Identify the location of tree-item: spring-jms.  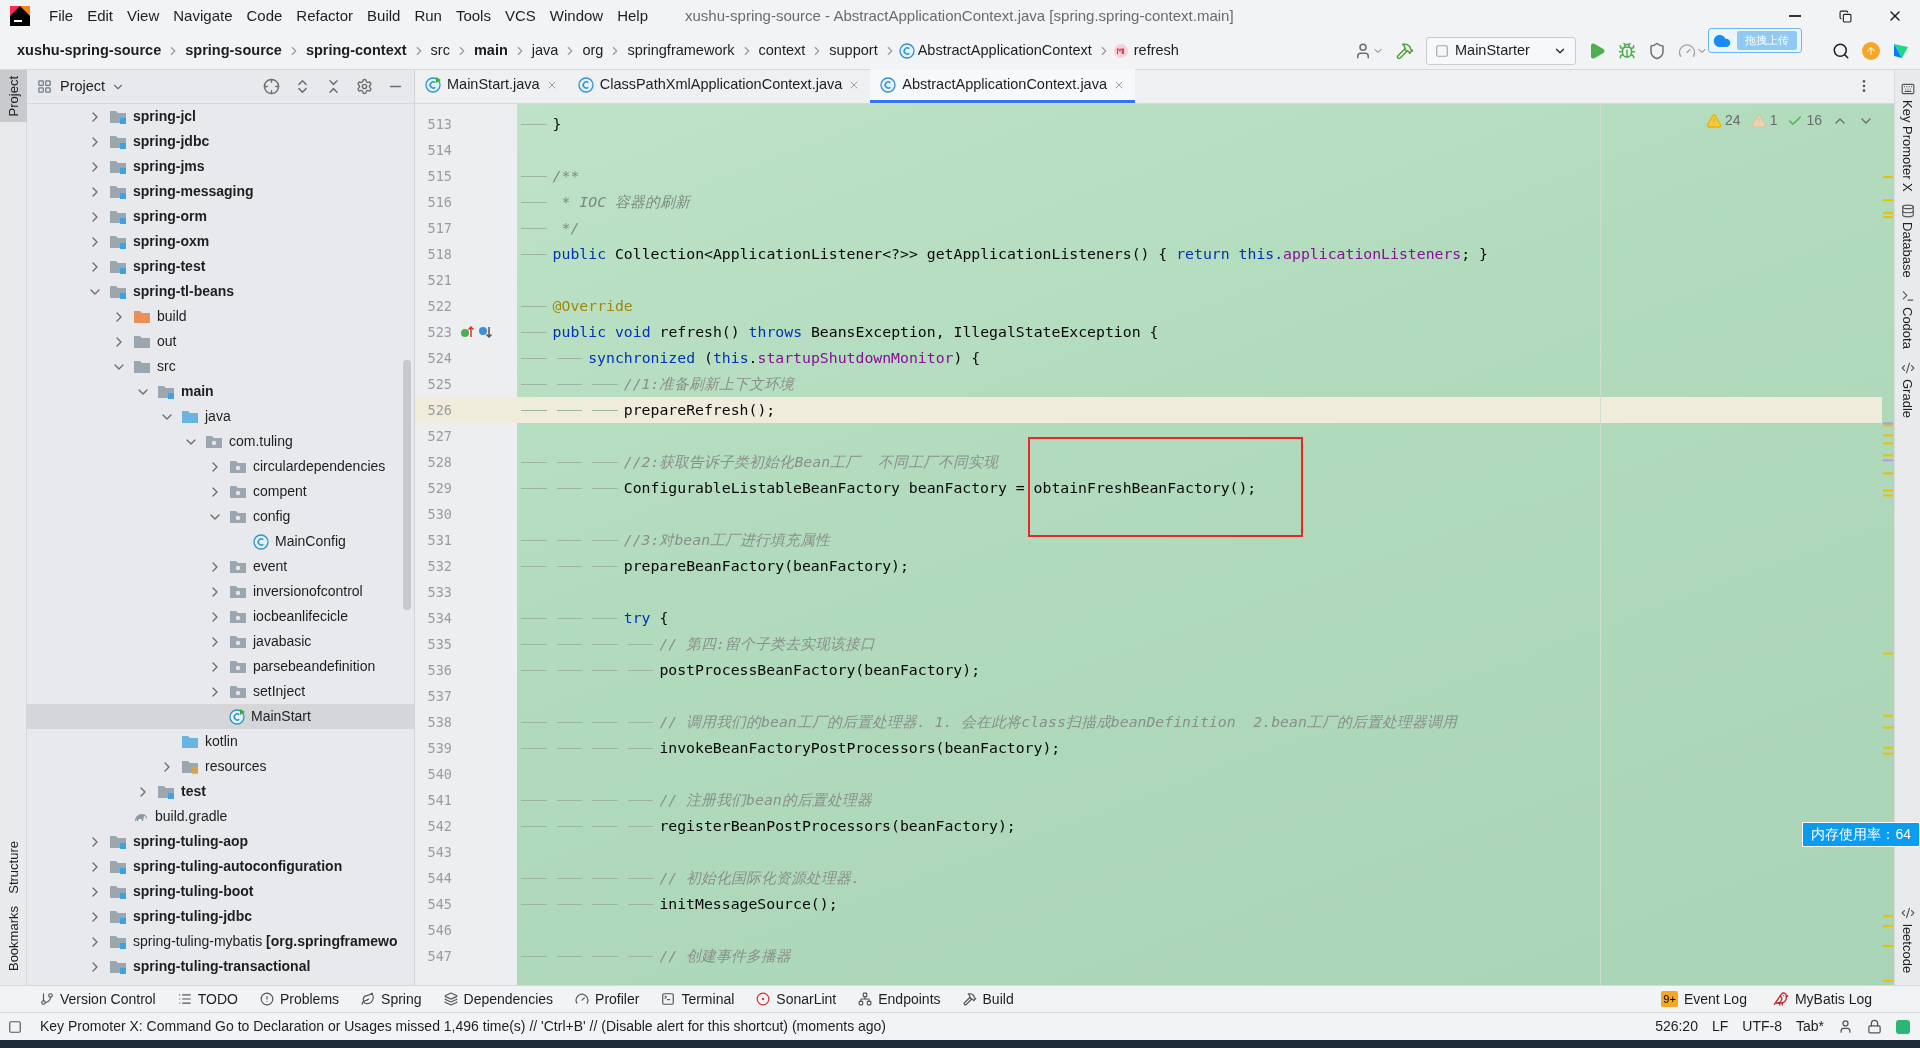
(220, 166).